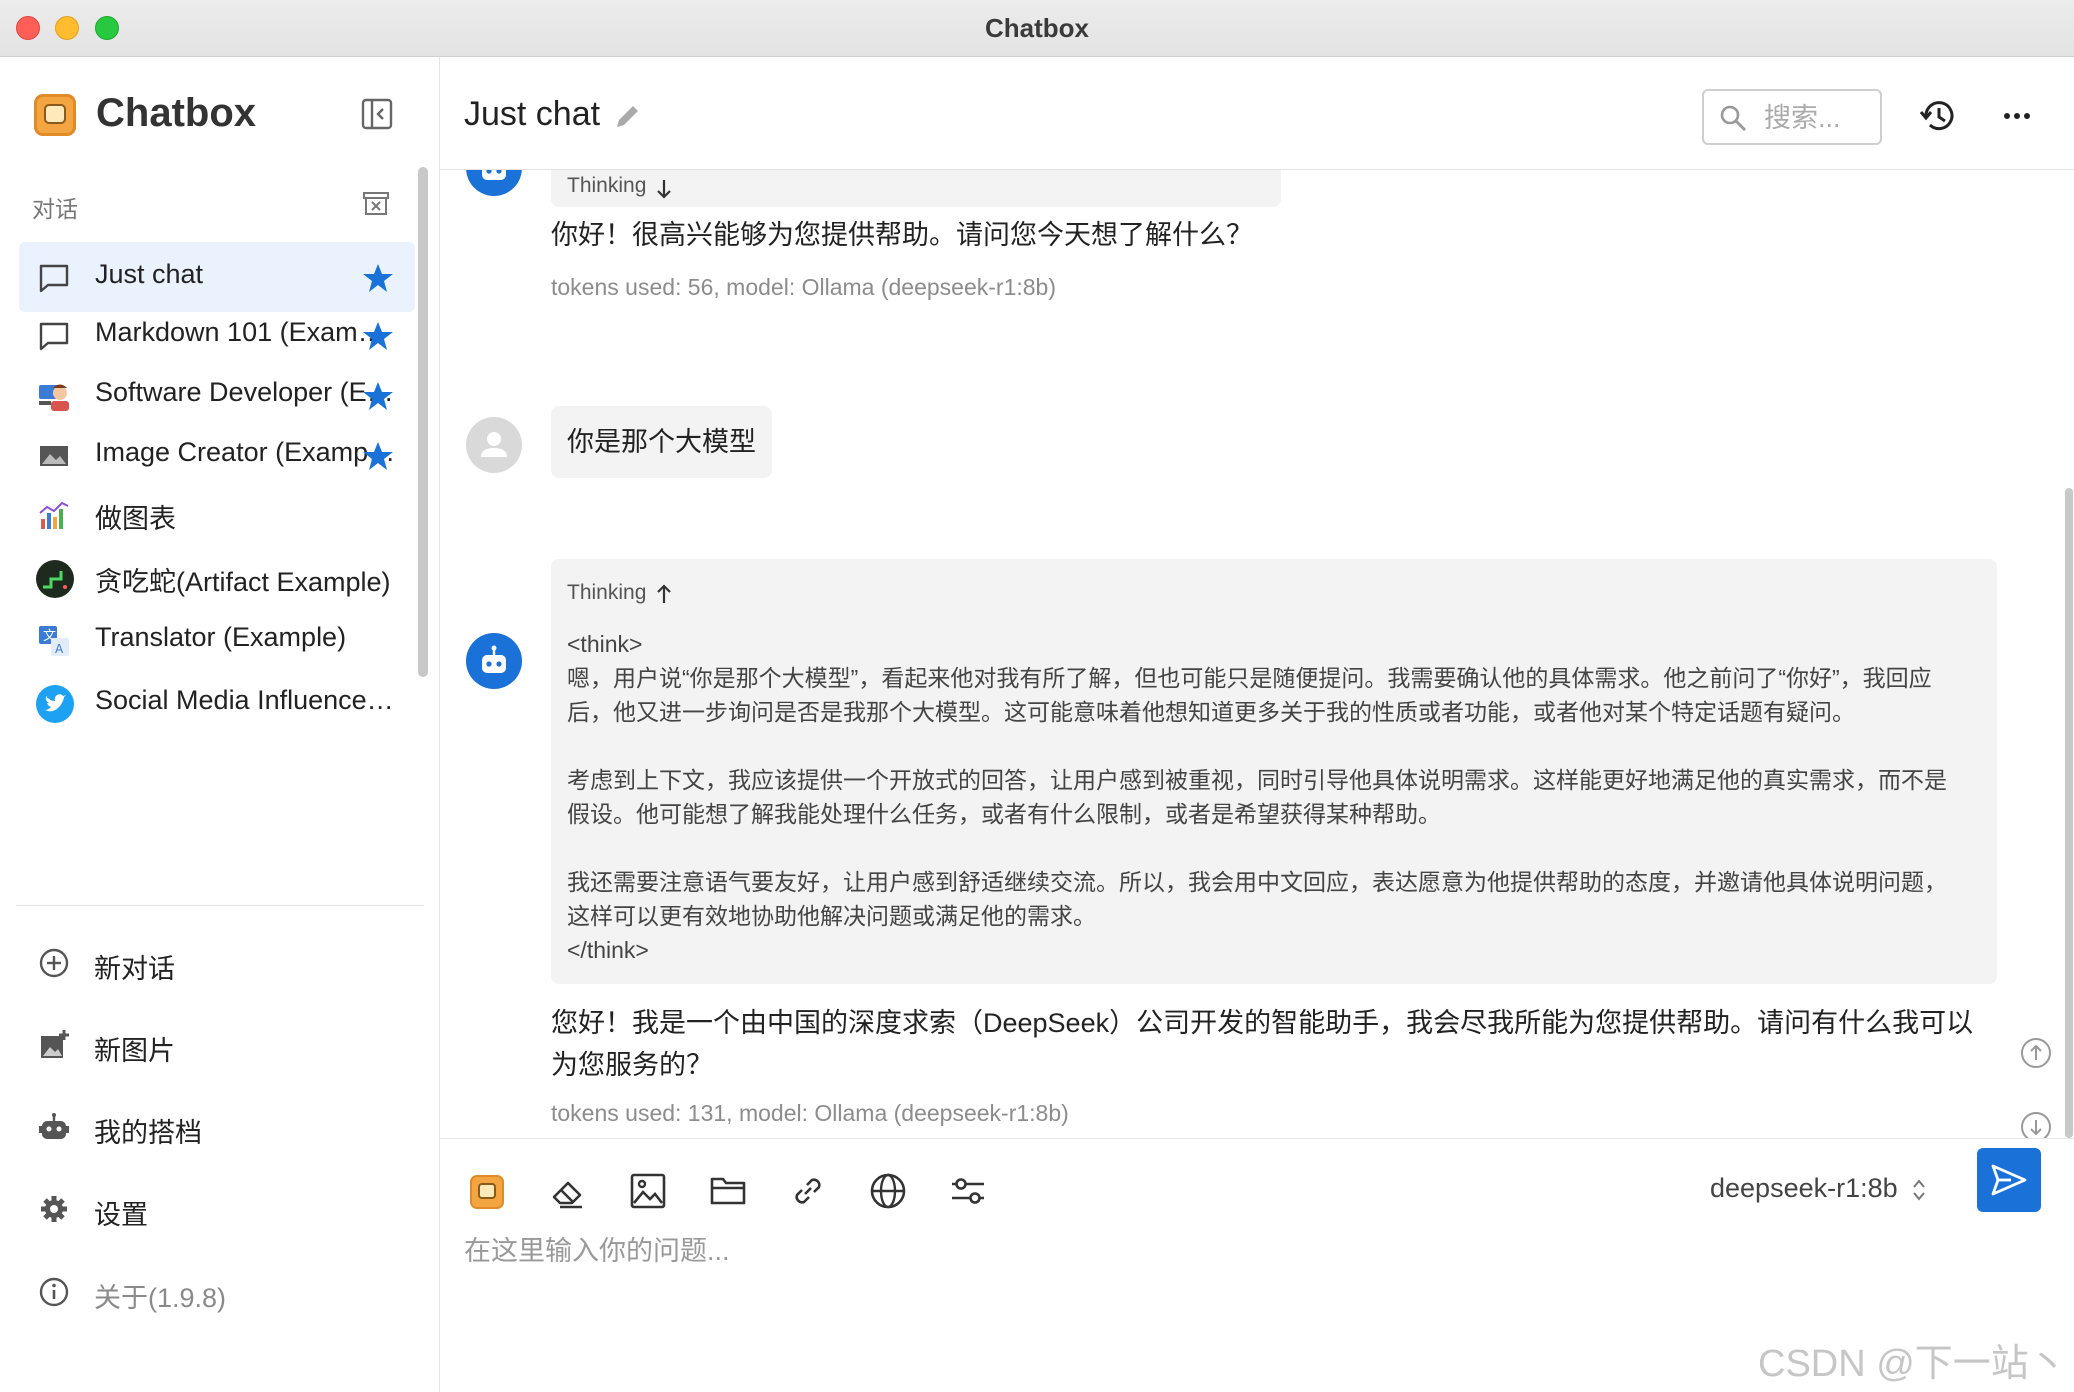 Image resolution: width=2074 pixels, height=1392 pixels. I want to click on menu-label: 新图片, so click(134, 1051).